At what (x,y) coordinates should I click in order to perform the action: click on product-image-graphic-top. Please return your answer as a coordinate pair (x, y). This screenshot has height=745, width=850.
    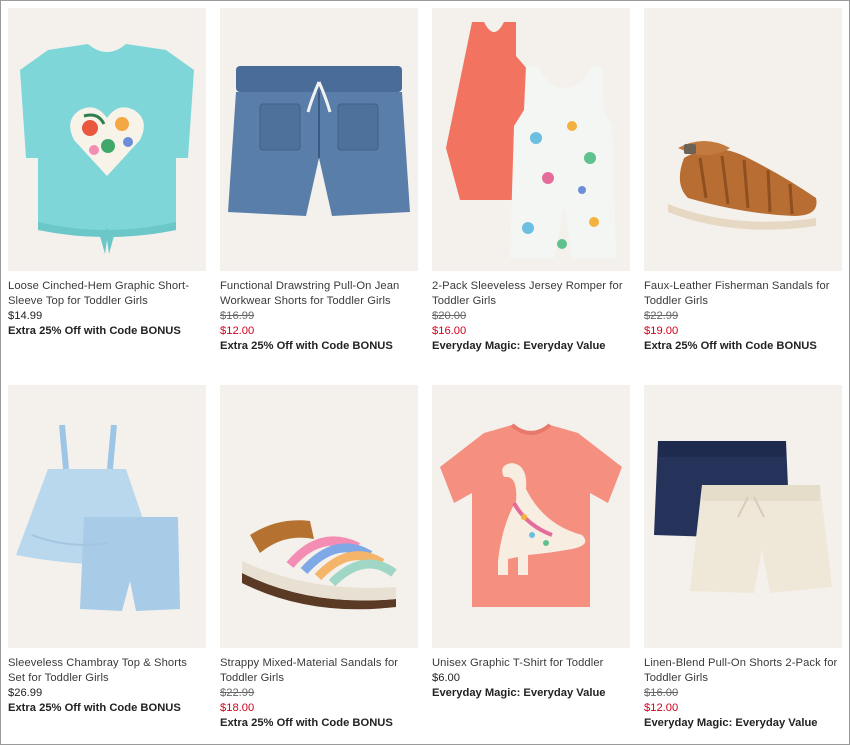
    Looking at the image, I should click on (107, 139).